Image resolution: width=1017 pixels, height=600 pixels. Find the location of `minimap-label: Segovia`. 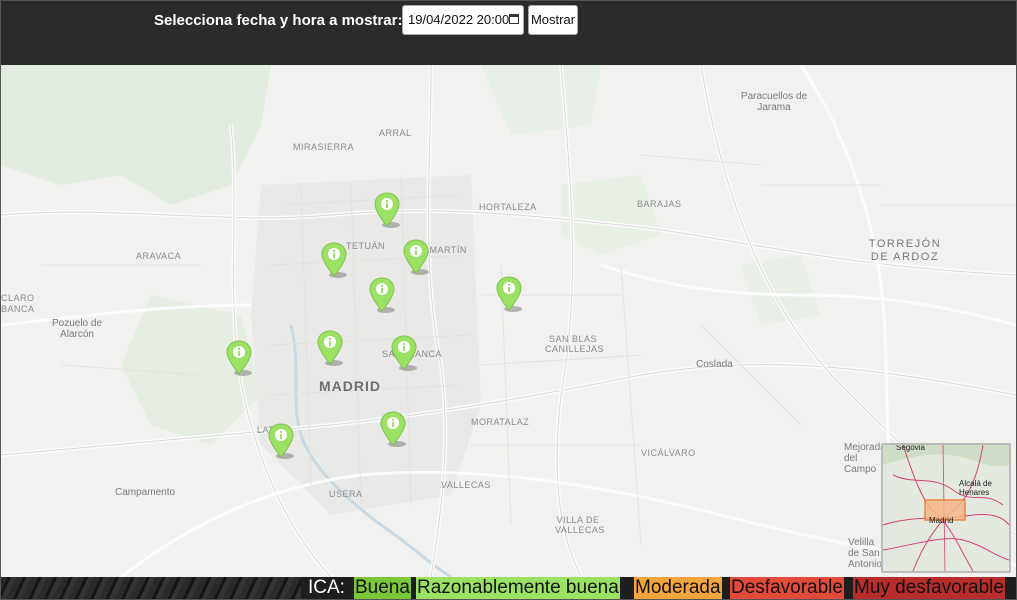

minimap-label: Segovia is located at coordinates (910, 447).